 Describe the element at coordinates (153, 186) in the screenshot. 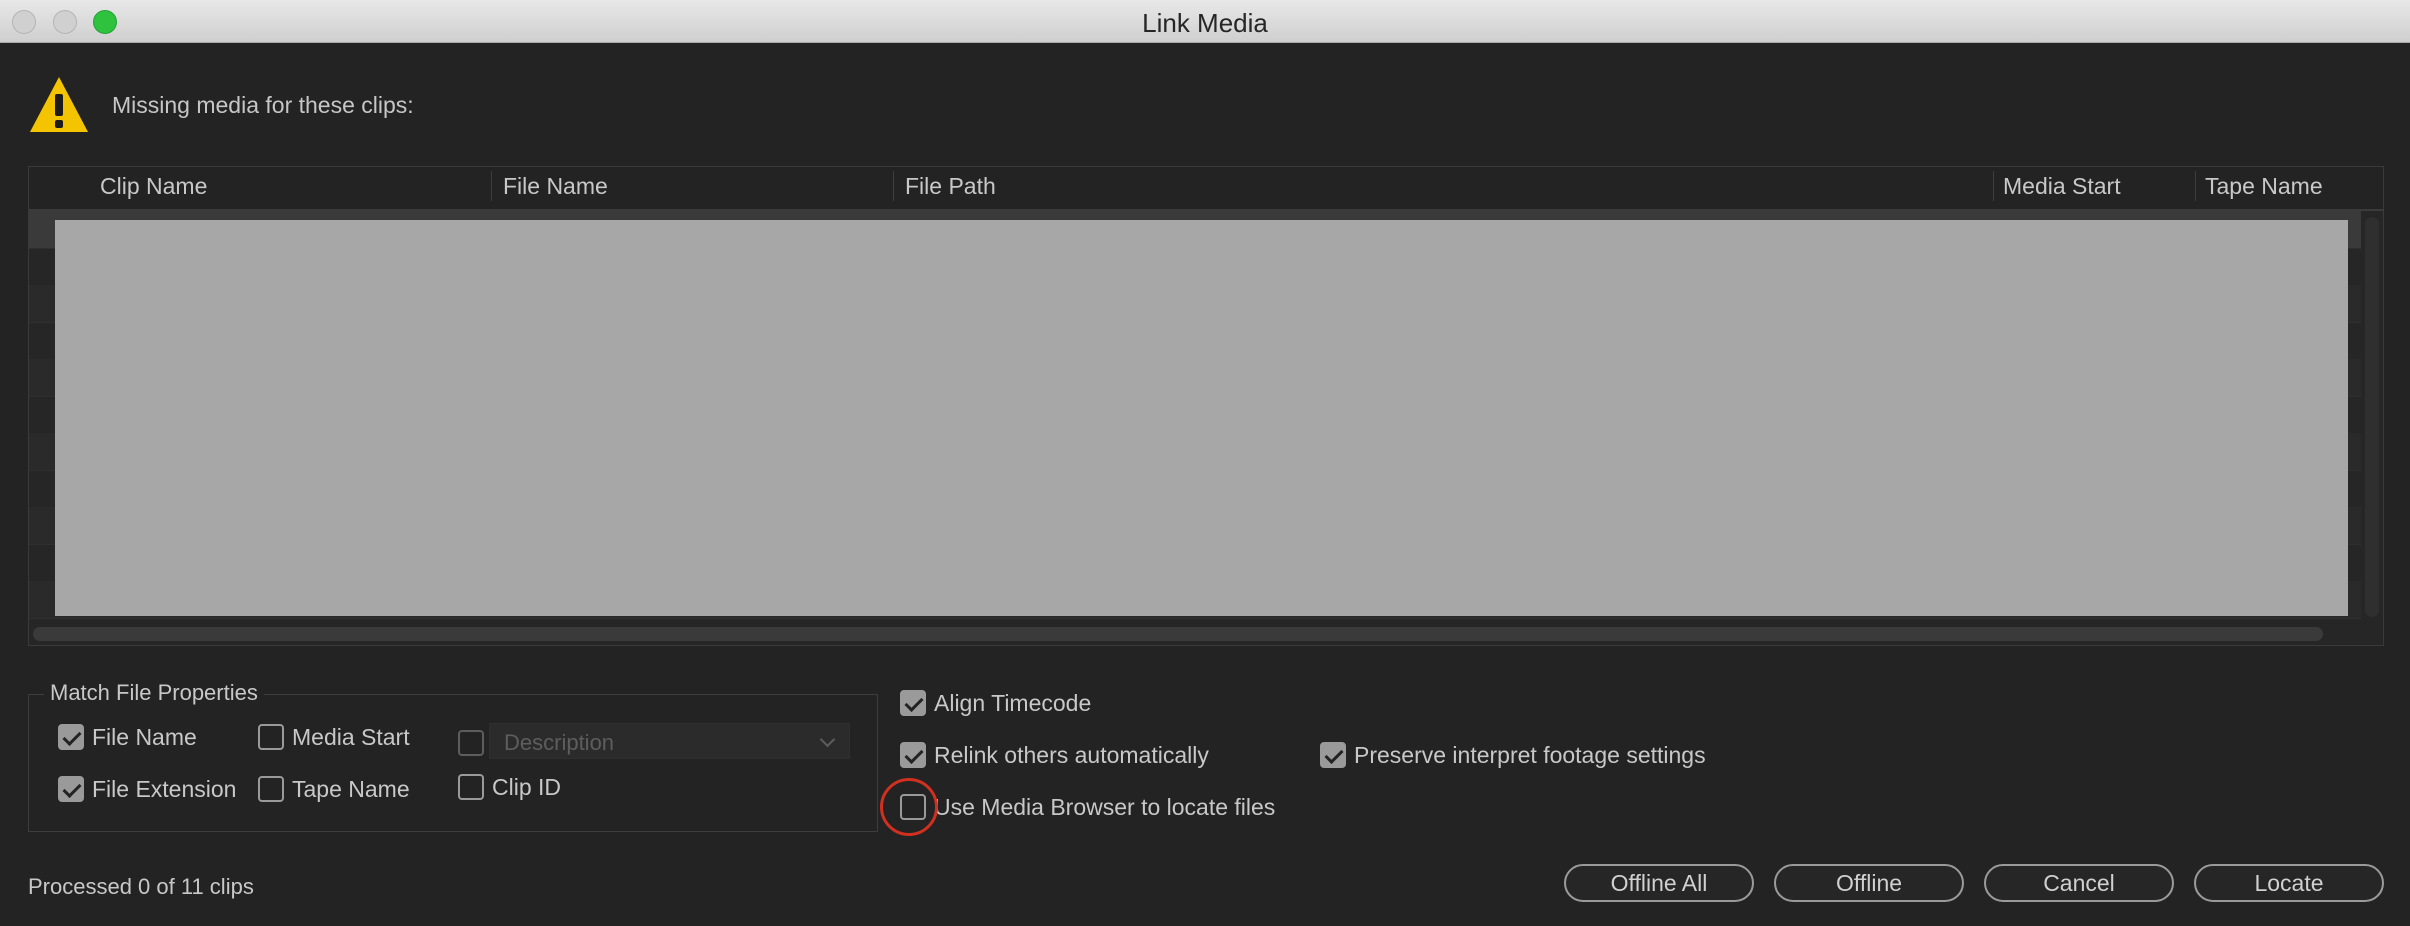

I see `column-header-clip-name: Clip Name` at that location.